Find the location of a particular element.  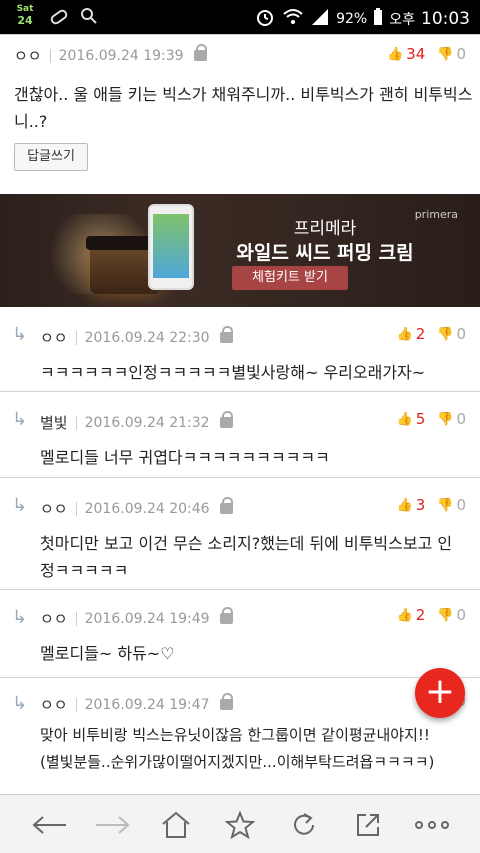

reply-nickname: 별빛 is located at coordinates (54, 422).